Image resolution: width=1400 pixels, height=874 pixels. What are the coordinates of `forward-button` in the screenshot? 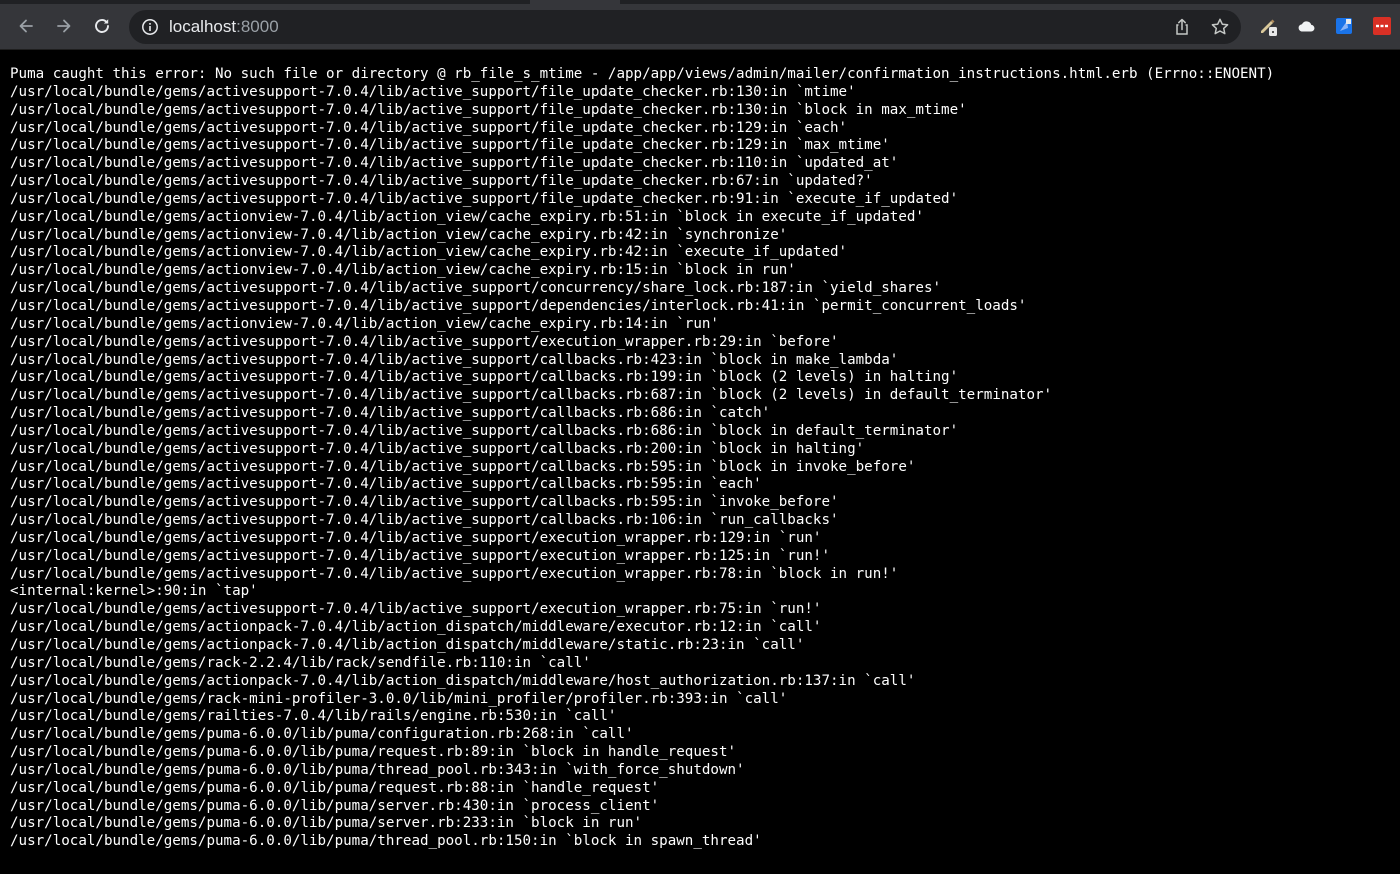 It's located at (64, 26).